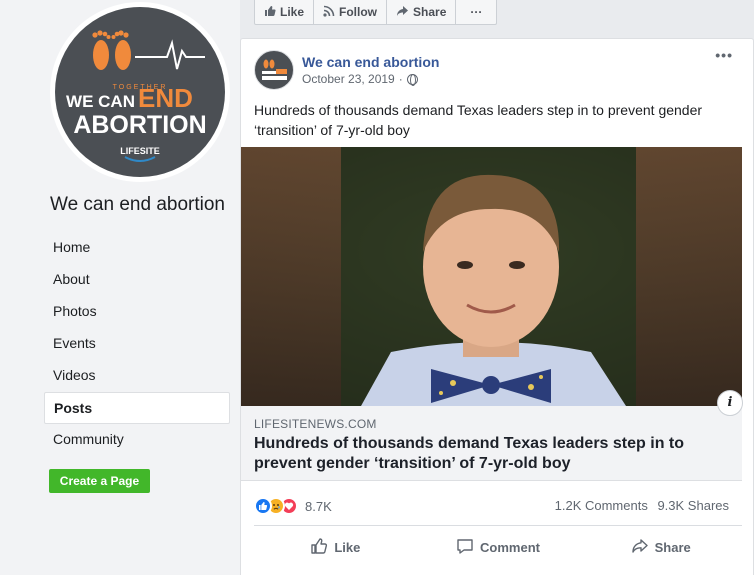  What do you see at coordinates (139, 125) in the screenshot?
I see `logo-text-abortion: ABORTION` at bounding box center [139, 125].